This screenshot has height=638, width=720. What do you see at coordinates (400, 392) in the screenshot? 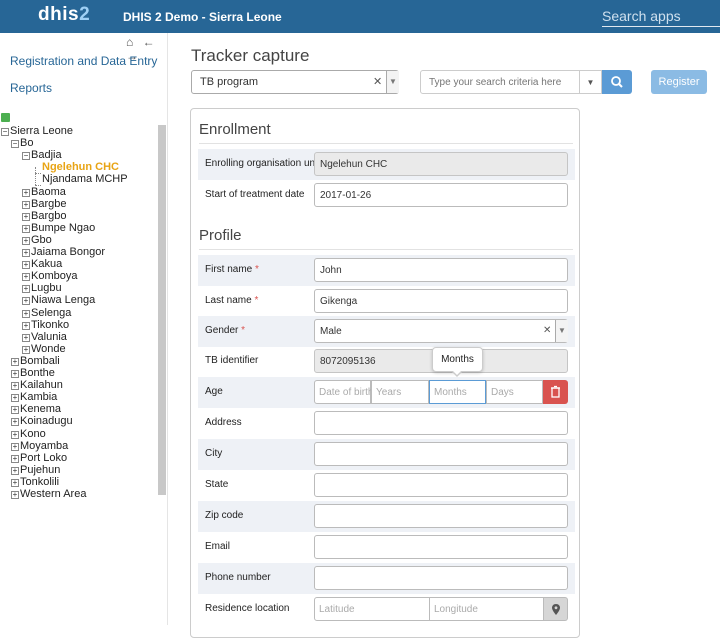
I see `years-input: Years` at bounding box center [400, 392].